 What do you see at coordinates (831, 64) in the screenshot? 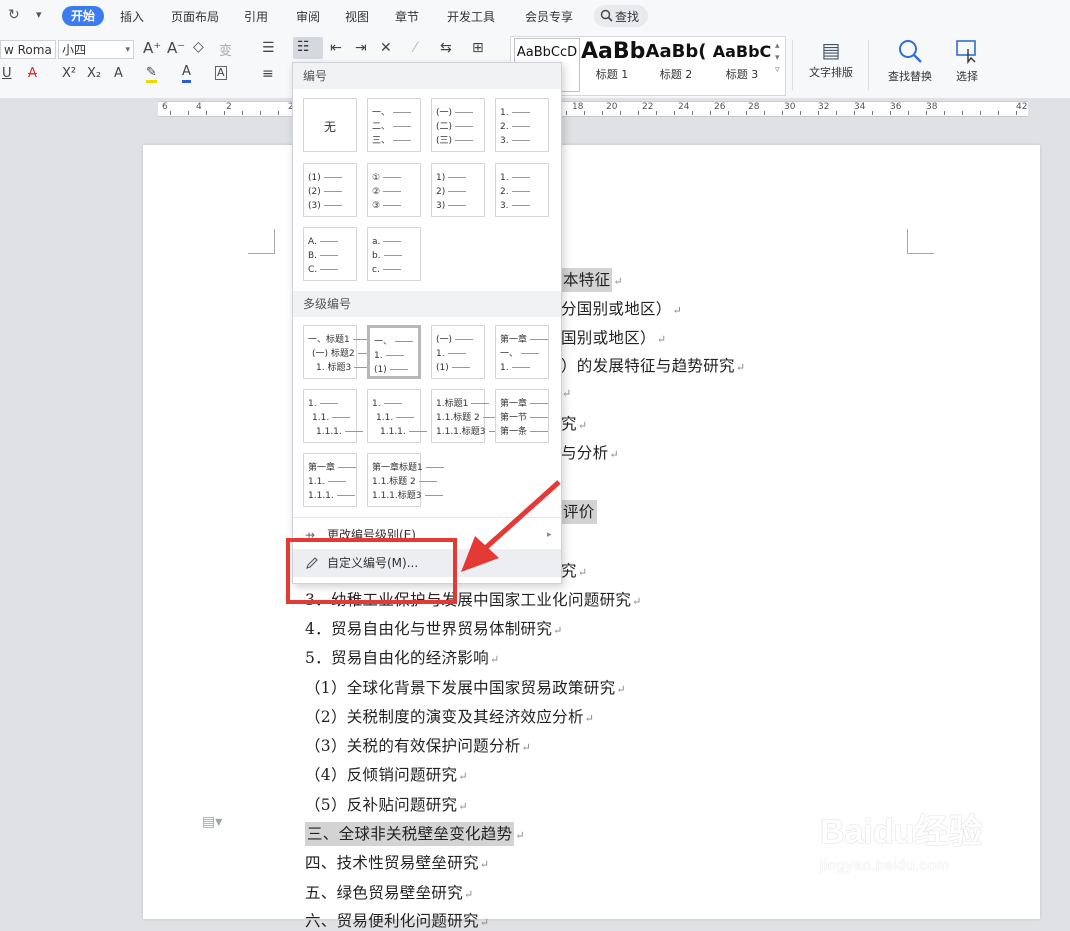
I see `text-layout-button: ▤ 文字排版` at bounding box center [831, 64].